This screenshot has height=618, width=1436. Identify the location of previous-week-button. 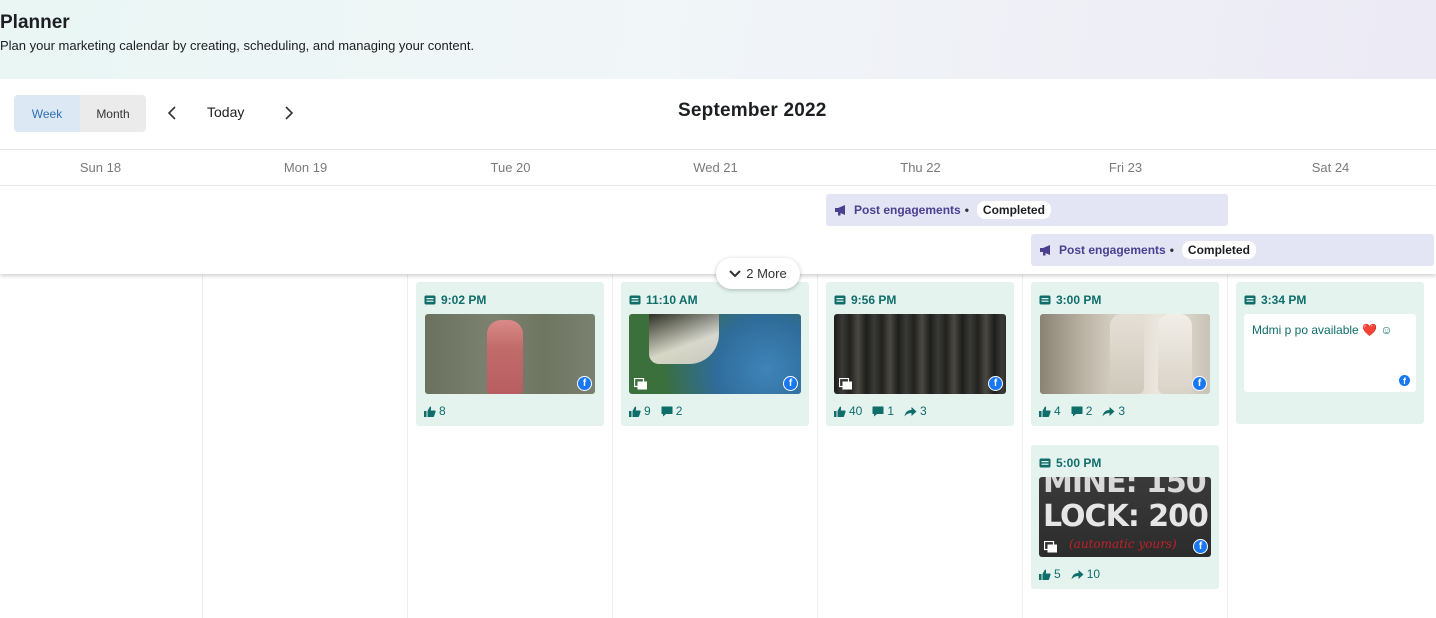
(172, 113).